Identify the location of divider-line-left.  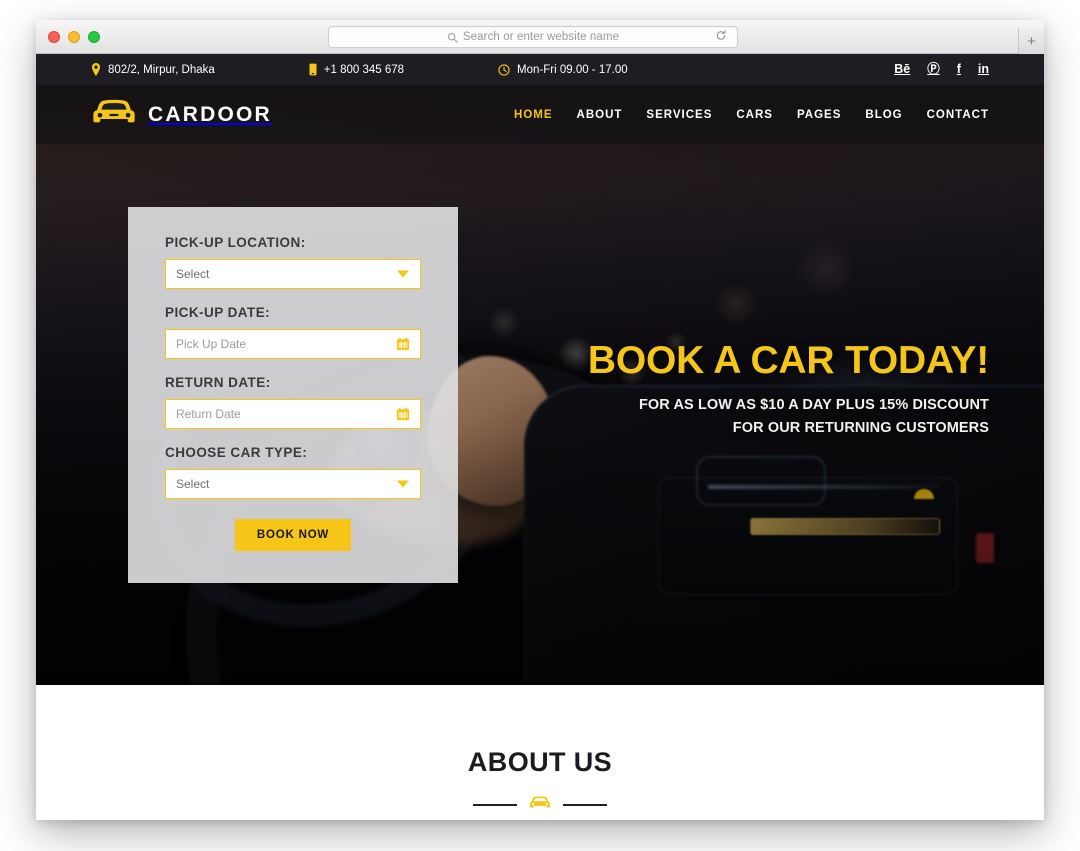
(495, 805).